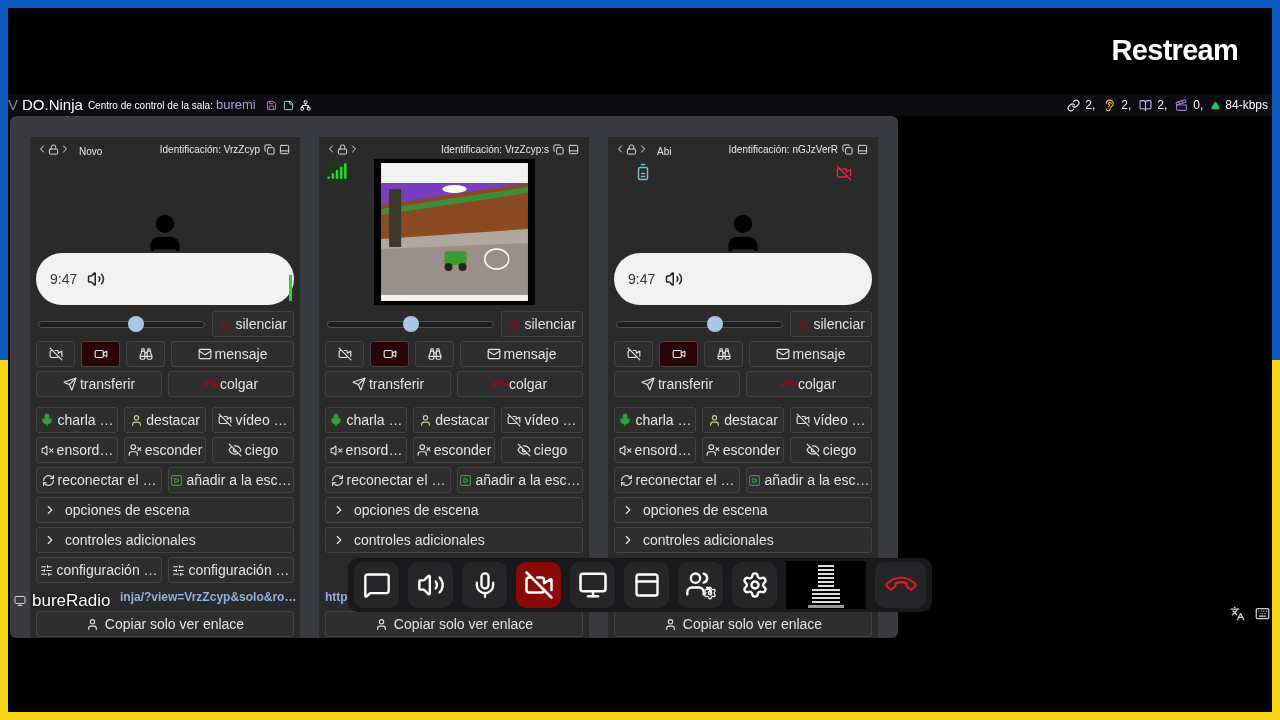 Image resolution: width=1280 pixels, height=720 pixels. What do you see at coordinates (466, 480) in the screenshot?
I see `play-square-icon` at bounding box center [466, 480].